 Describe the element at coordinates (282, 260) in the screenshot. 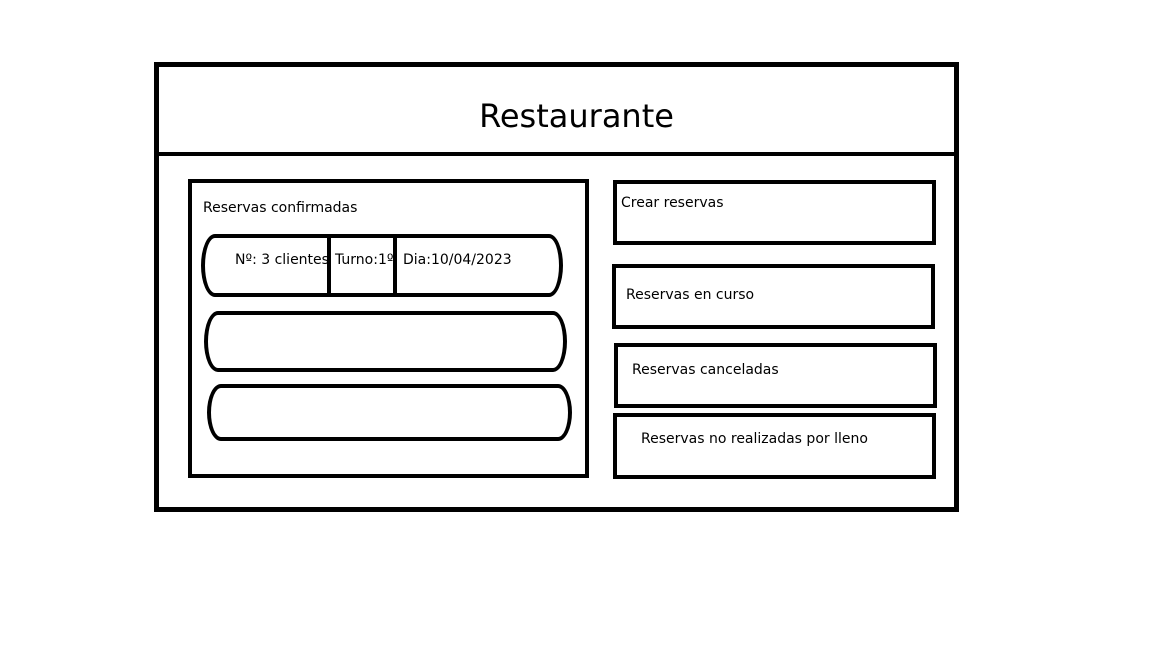

I see `reservation-clients: Nº: 3 clientes` at that location.